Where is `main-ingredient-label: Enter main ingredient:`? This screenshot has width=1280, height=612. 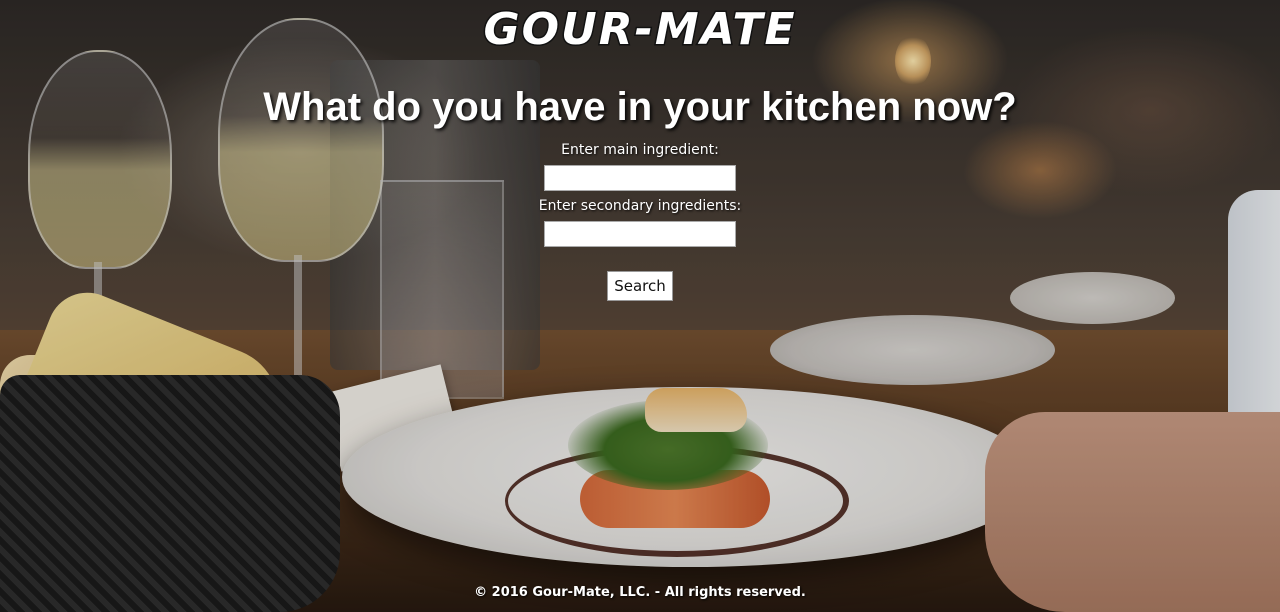 main-ingredient-label: Enter main ingredient: is located at coordinates (640, 150).